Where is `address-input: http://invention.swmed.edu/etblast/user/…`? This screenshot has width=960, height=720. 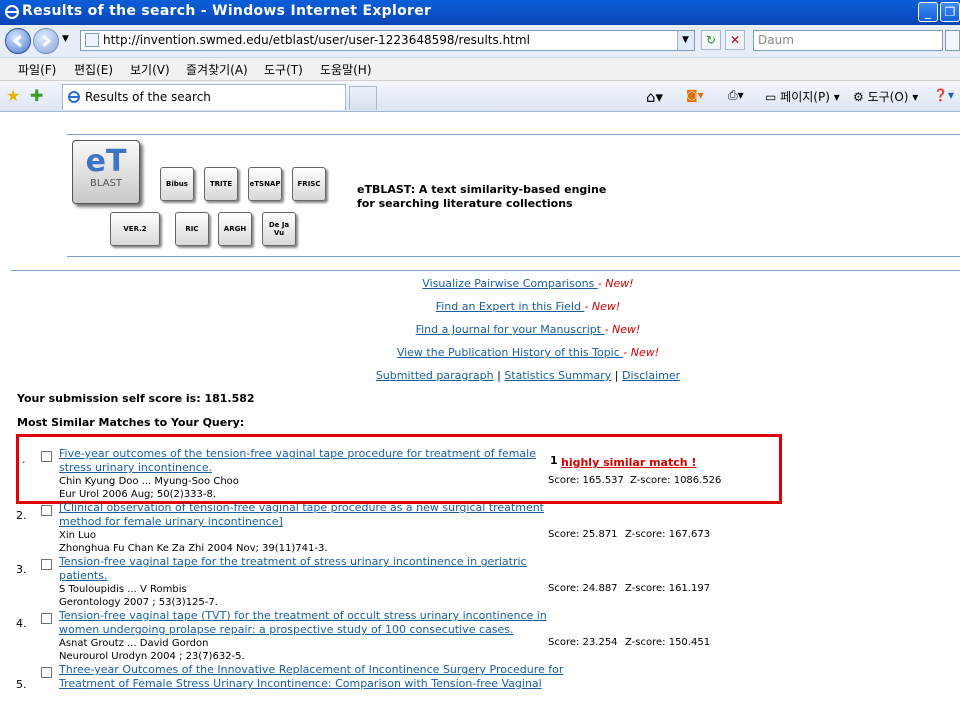 address-input: http://invention.swmed.edu/etblast/user/… is located at coordinates (387, 40).